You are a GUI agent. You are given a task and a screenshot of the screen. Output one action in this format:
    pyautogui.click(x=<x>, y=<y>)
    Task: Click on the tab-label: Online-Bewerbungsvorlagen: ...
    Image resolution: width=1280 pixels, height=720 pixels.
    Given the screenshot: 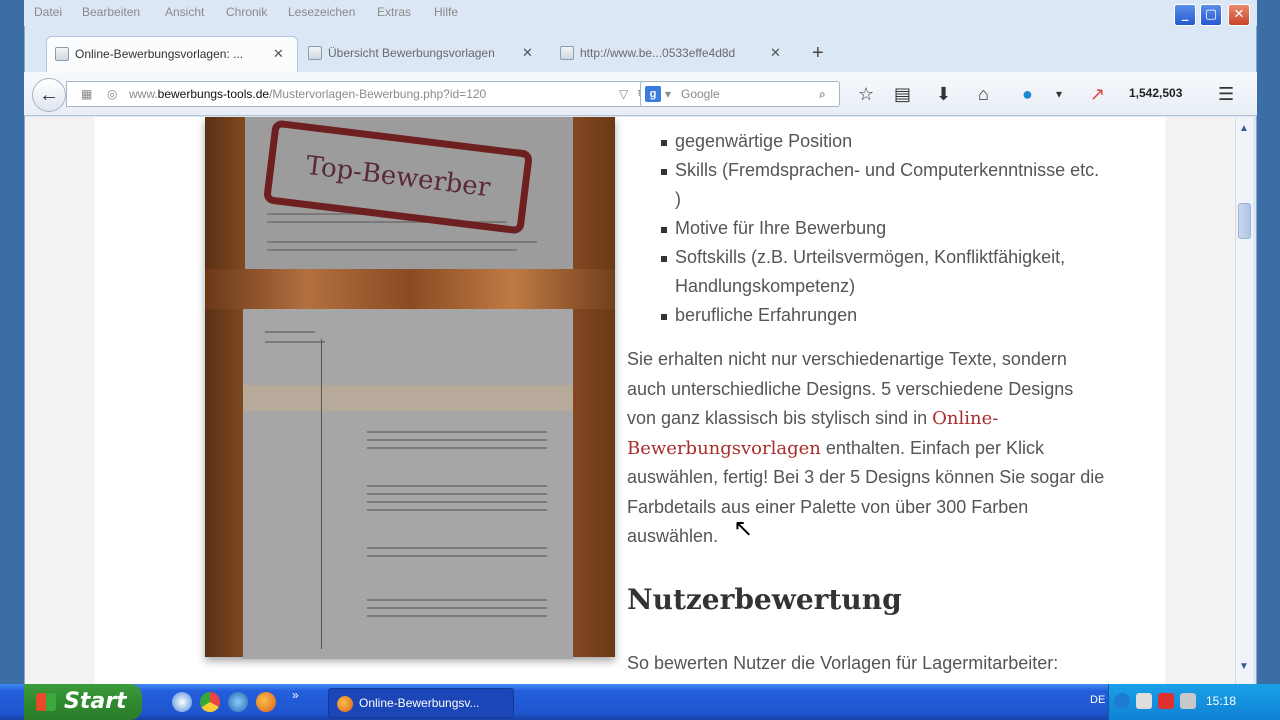 What is the action you would take?
    pyautogui.click(x=159, y=54)
    